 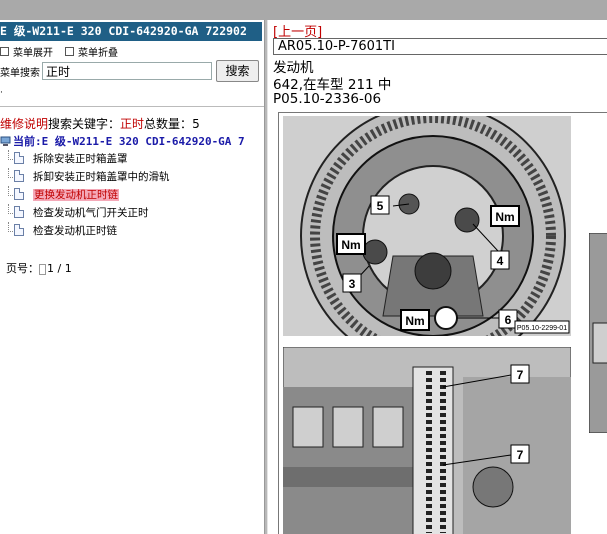 I want to click on tree-item-replace-timing-chain: 更换发动机正时链, so click(x=85, y=195).